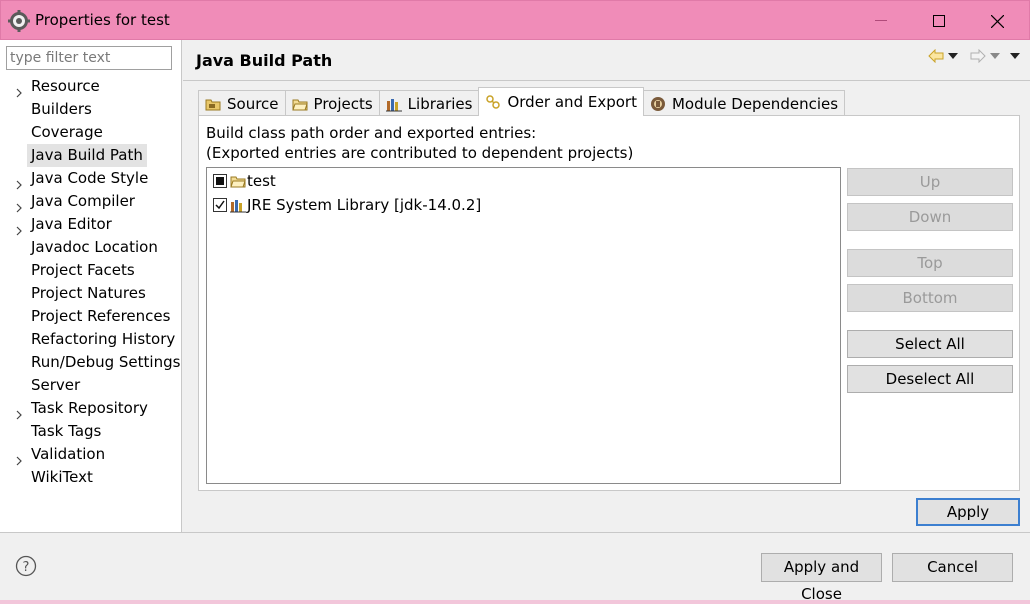  I want to click on sidebar-item-java-build-path: Java Build Path, so click(91, 155).